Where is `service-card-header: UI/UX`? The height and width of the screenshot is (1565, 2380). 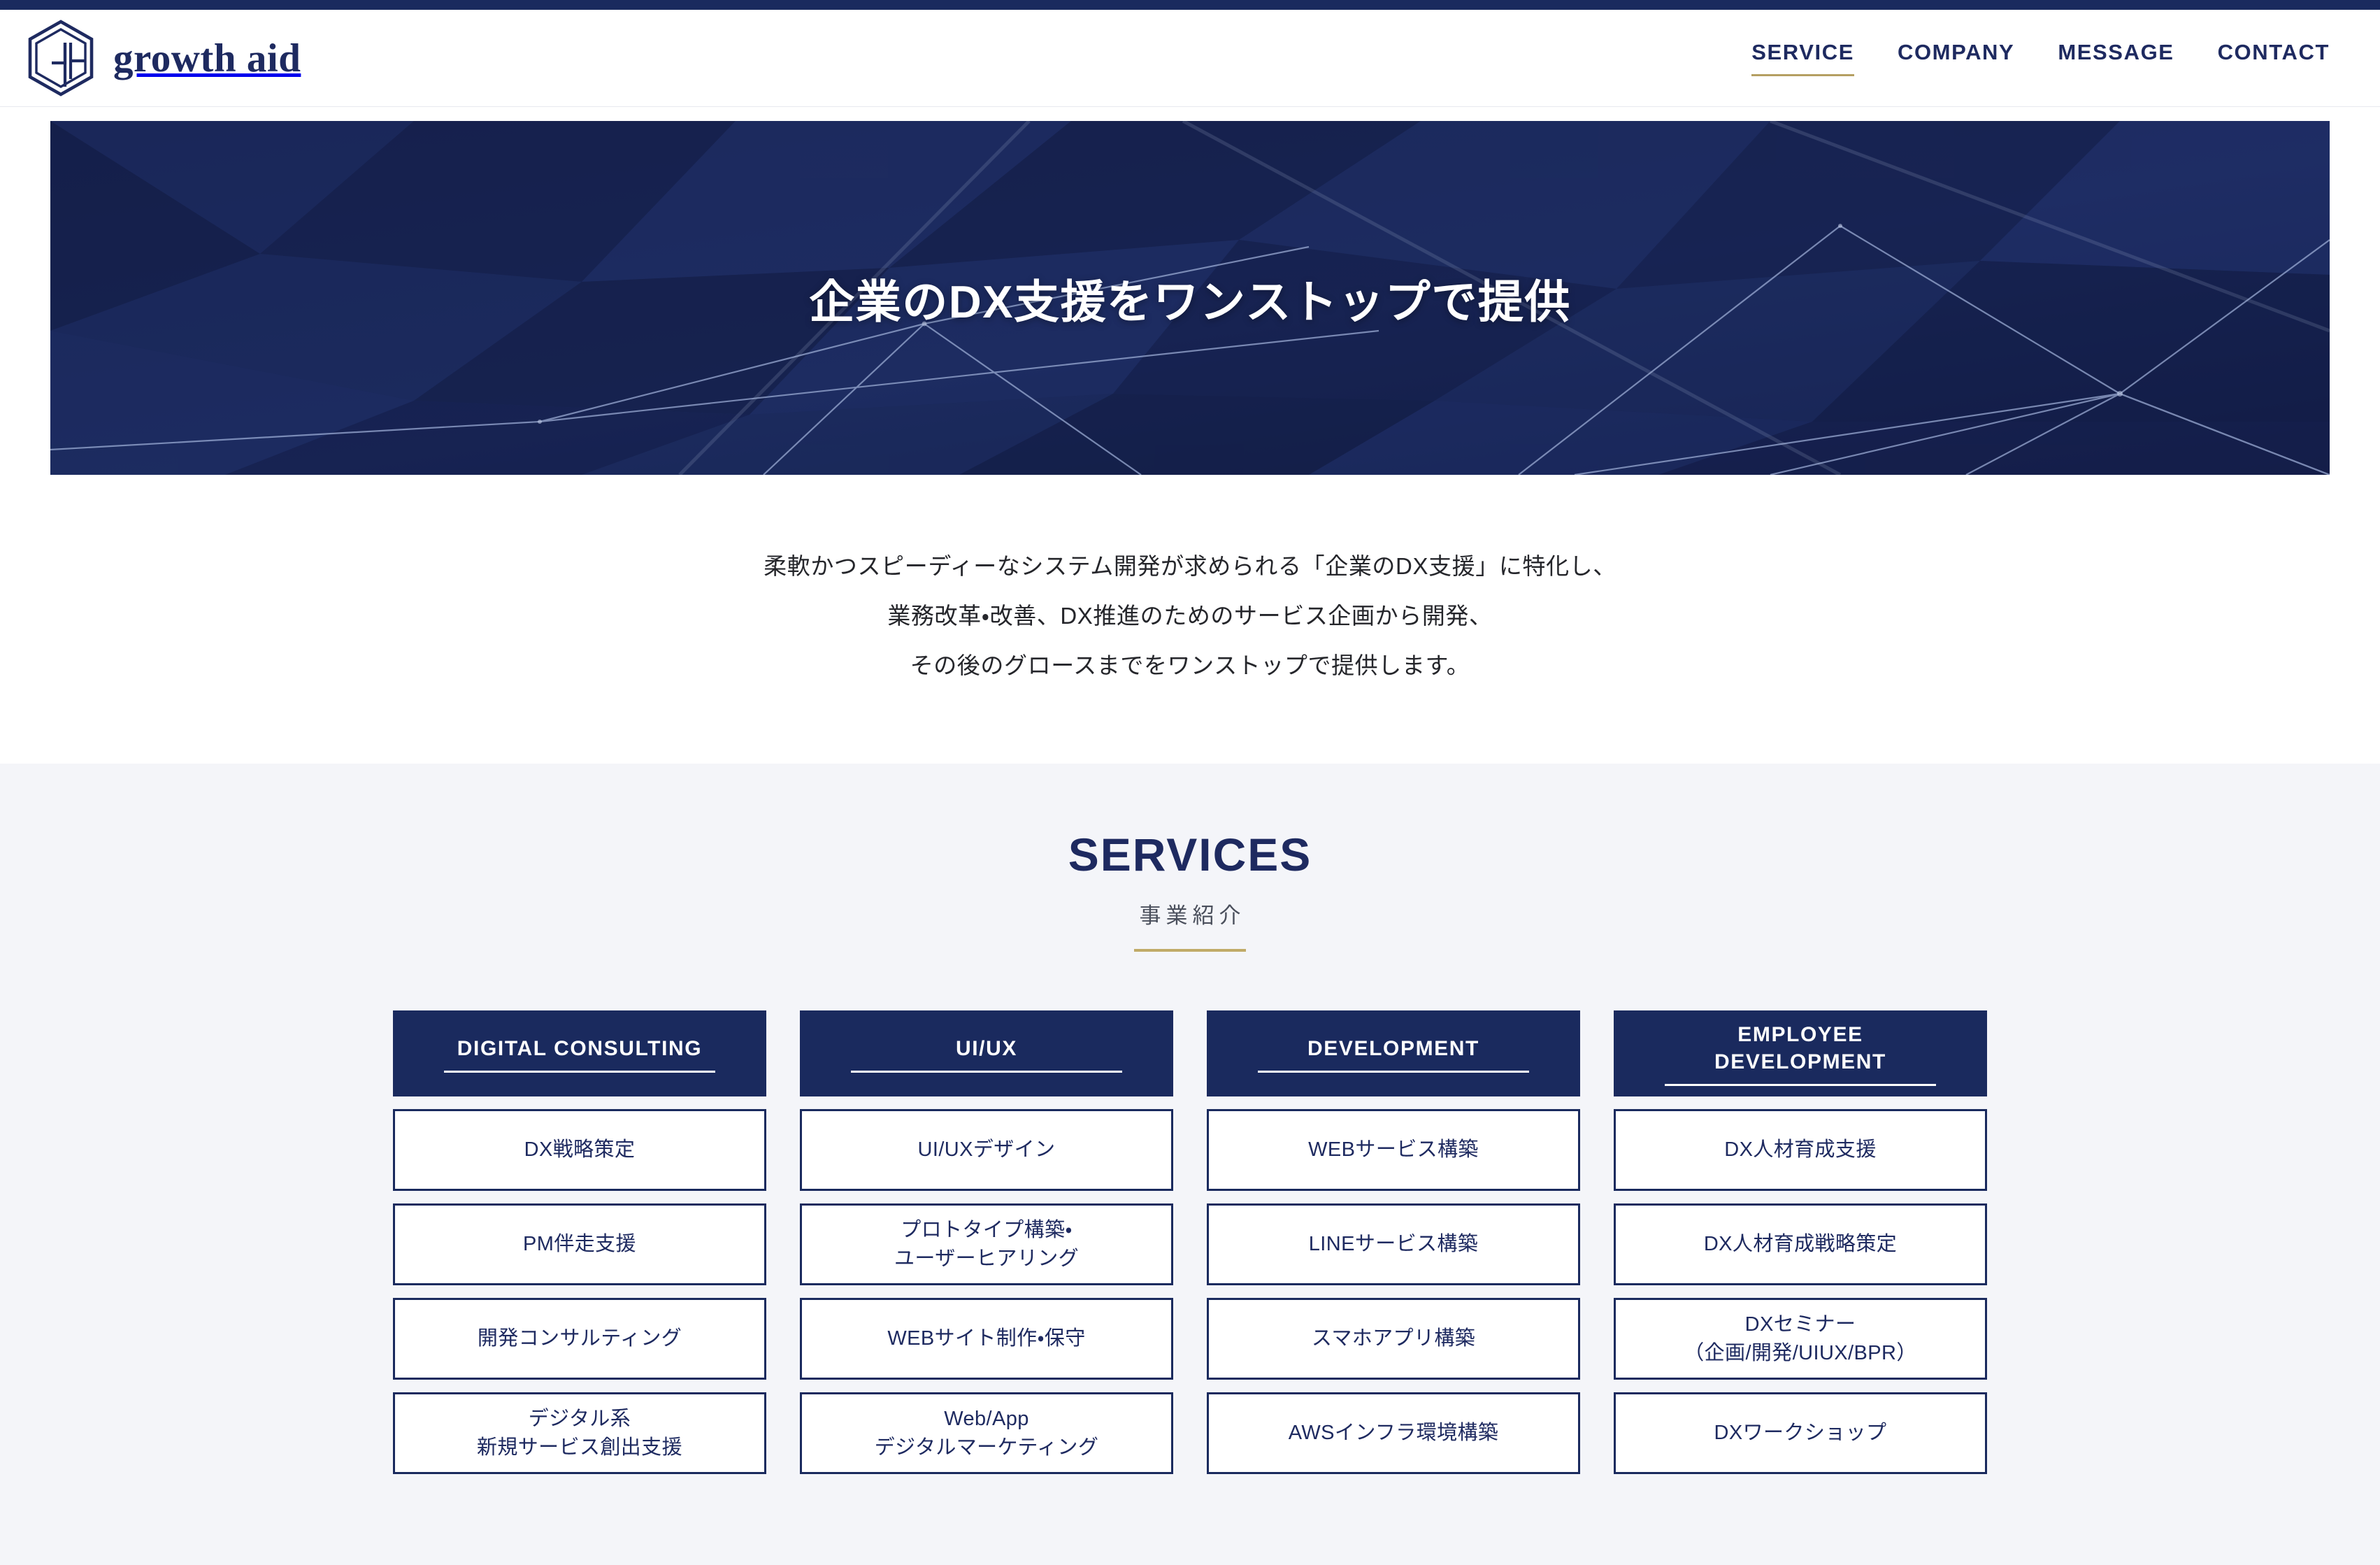
service-card-header: UI/UX is located at coordinates (986, 1053).